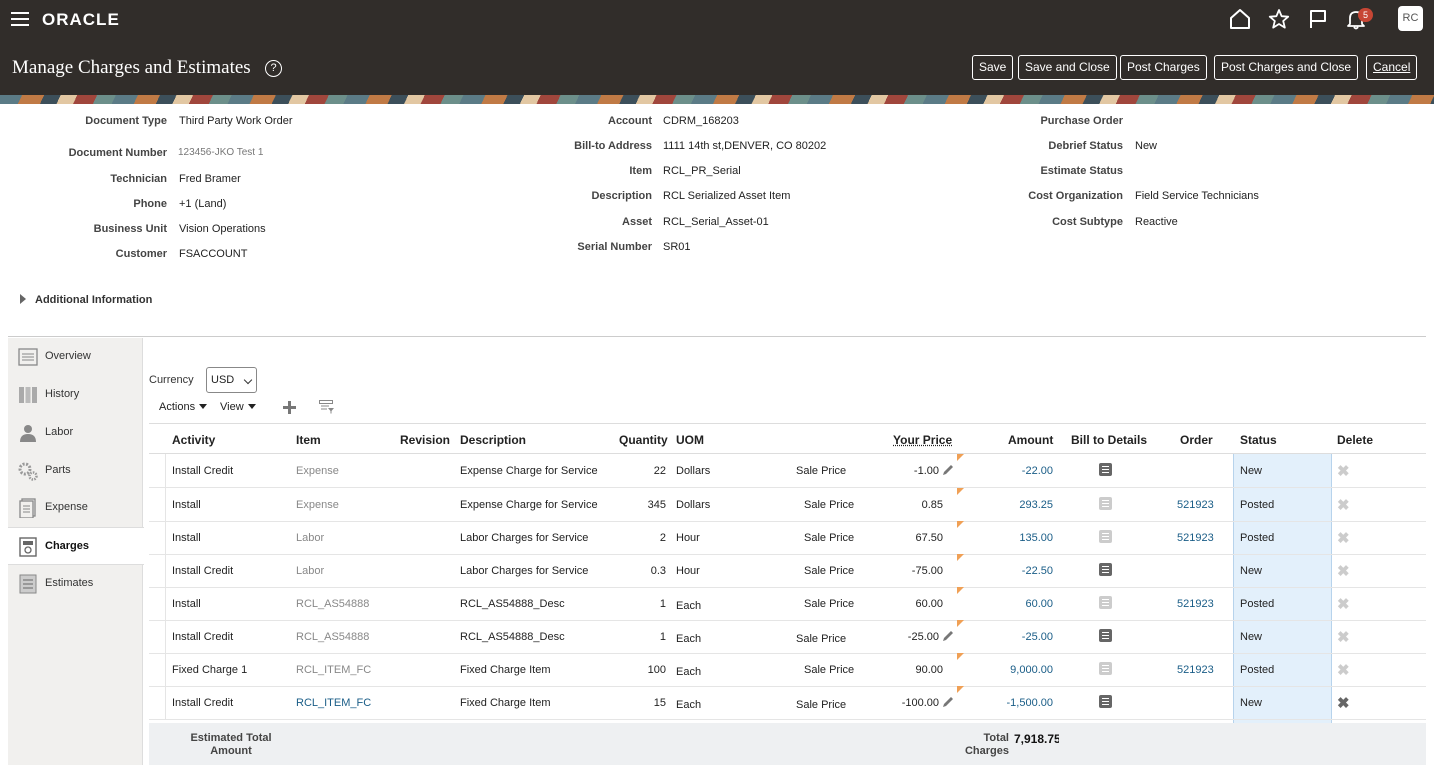 Image resolution: width=1434 pixels, height=765 pixels. What do you see at coordinates (1011, 538) in the screenshot?
I see `amount-cell: 135.00` at bounding box center [1011, 538].